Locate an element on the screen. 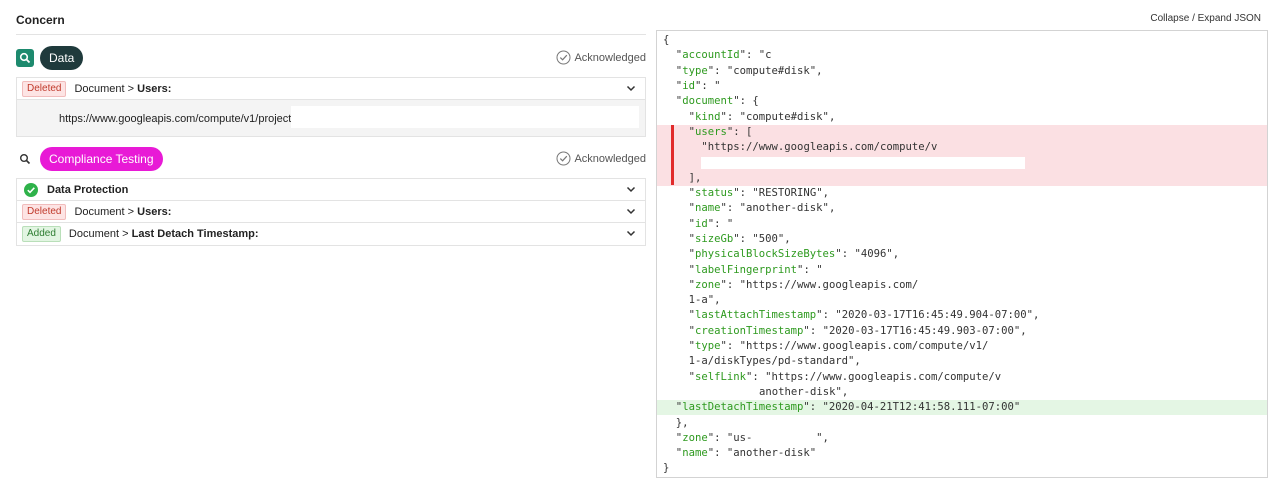 The image size is (1281, 488). json-line: another-disk", is located at coordinates (962, 392).